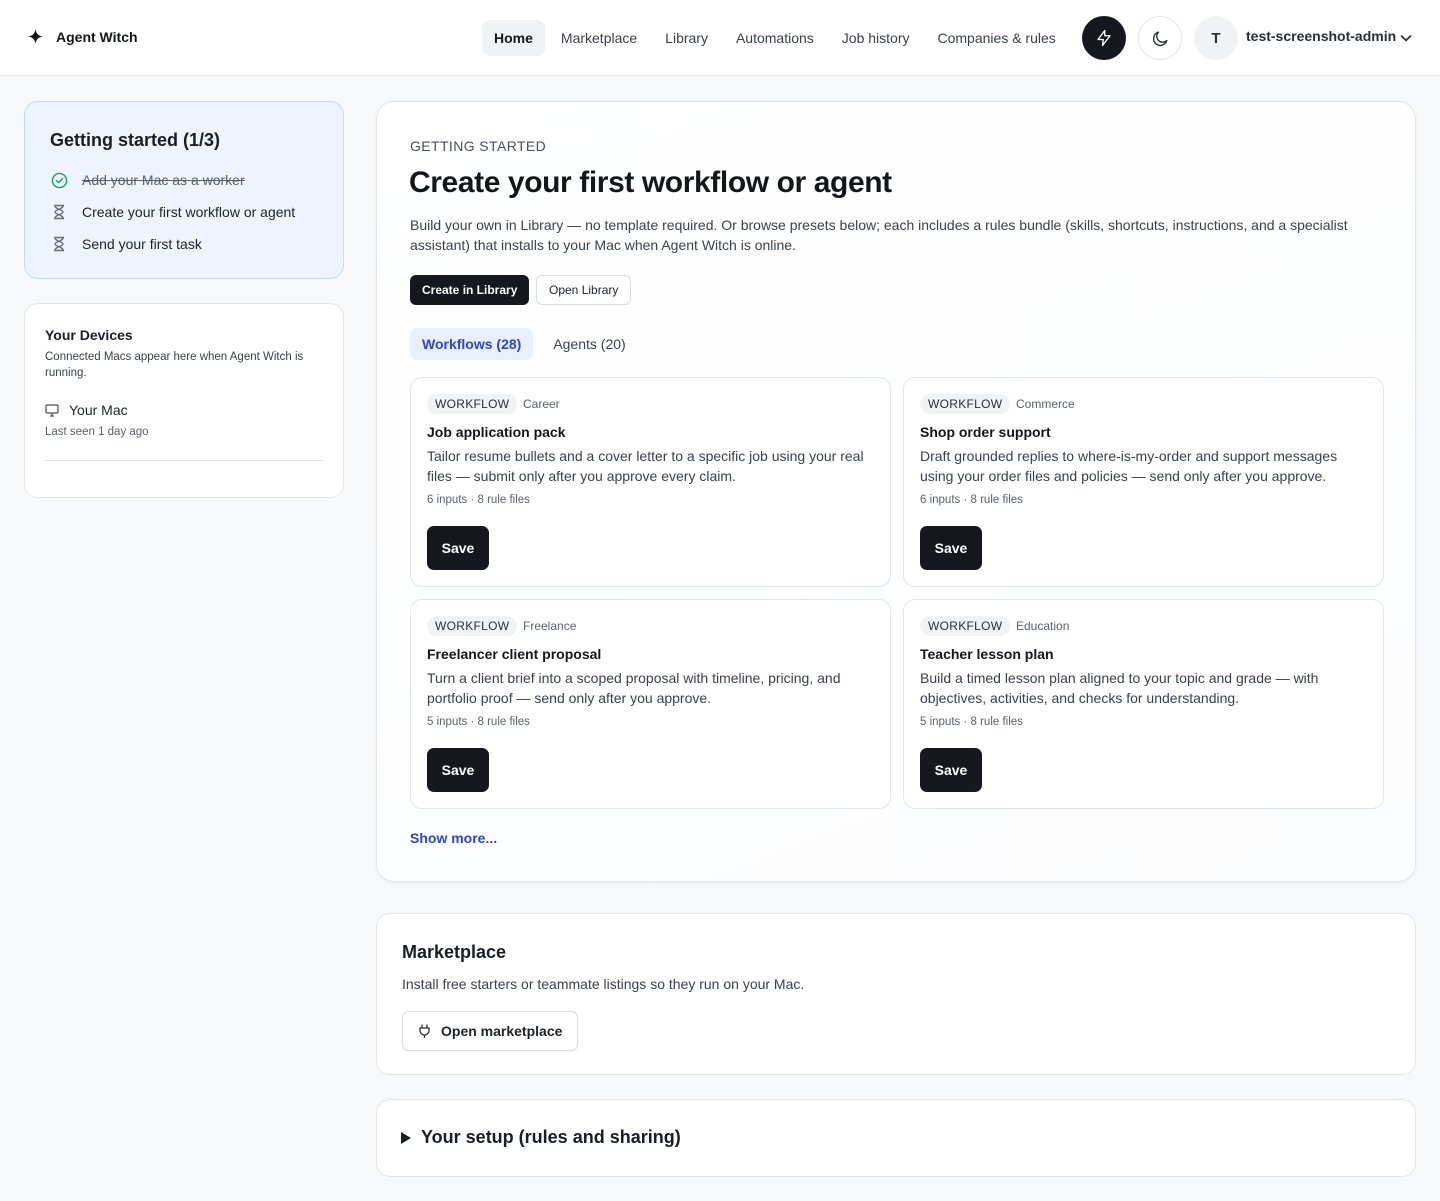 This screenshot has width=1440, height=1201. What do you see at coordinates (985, 432) in the screenshot?
I see `workflow-title: Shop order support` at bounding box center [985, 432].